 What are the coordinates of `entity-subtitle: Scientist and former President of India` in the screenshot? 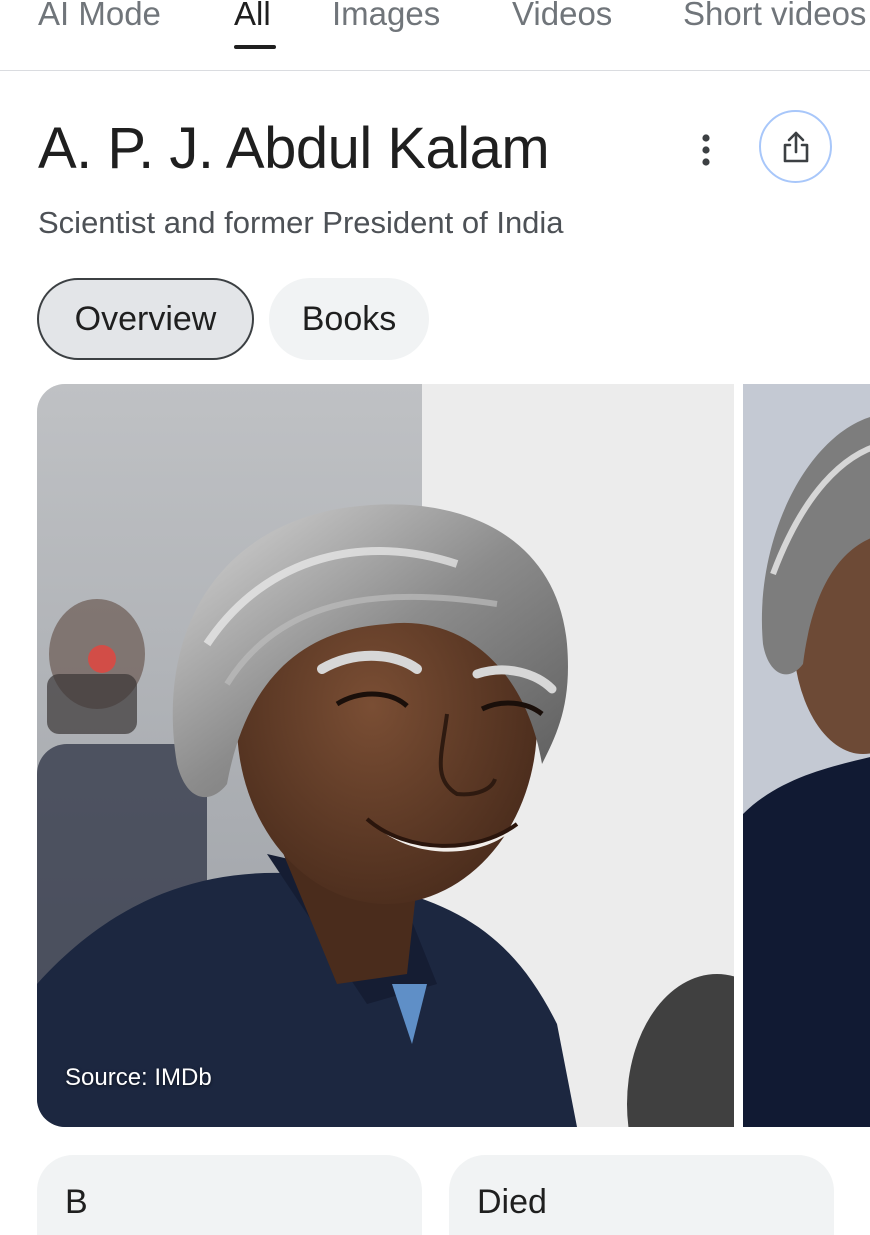 It's located at (301, 222).